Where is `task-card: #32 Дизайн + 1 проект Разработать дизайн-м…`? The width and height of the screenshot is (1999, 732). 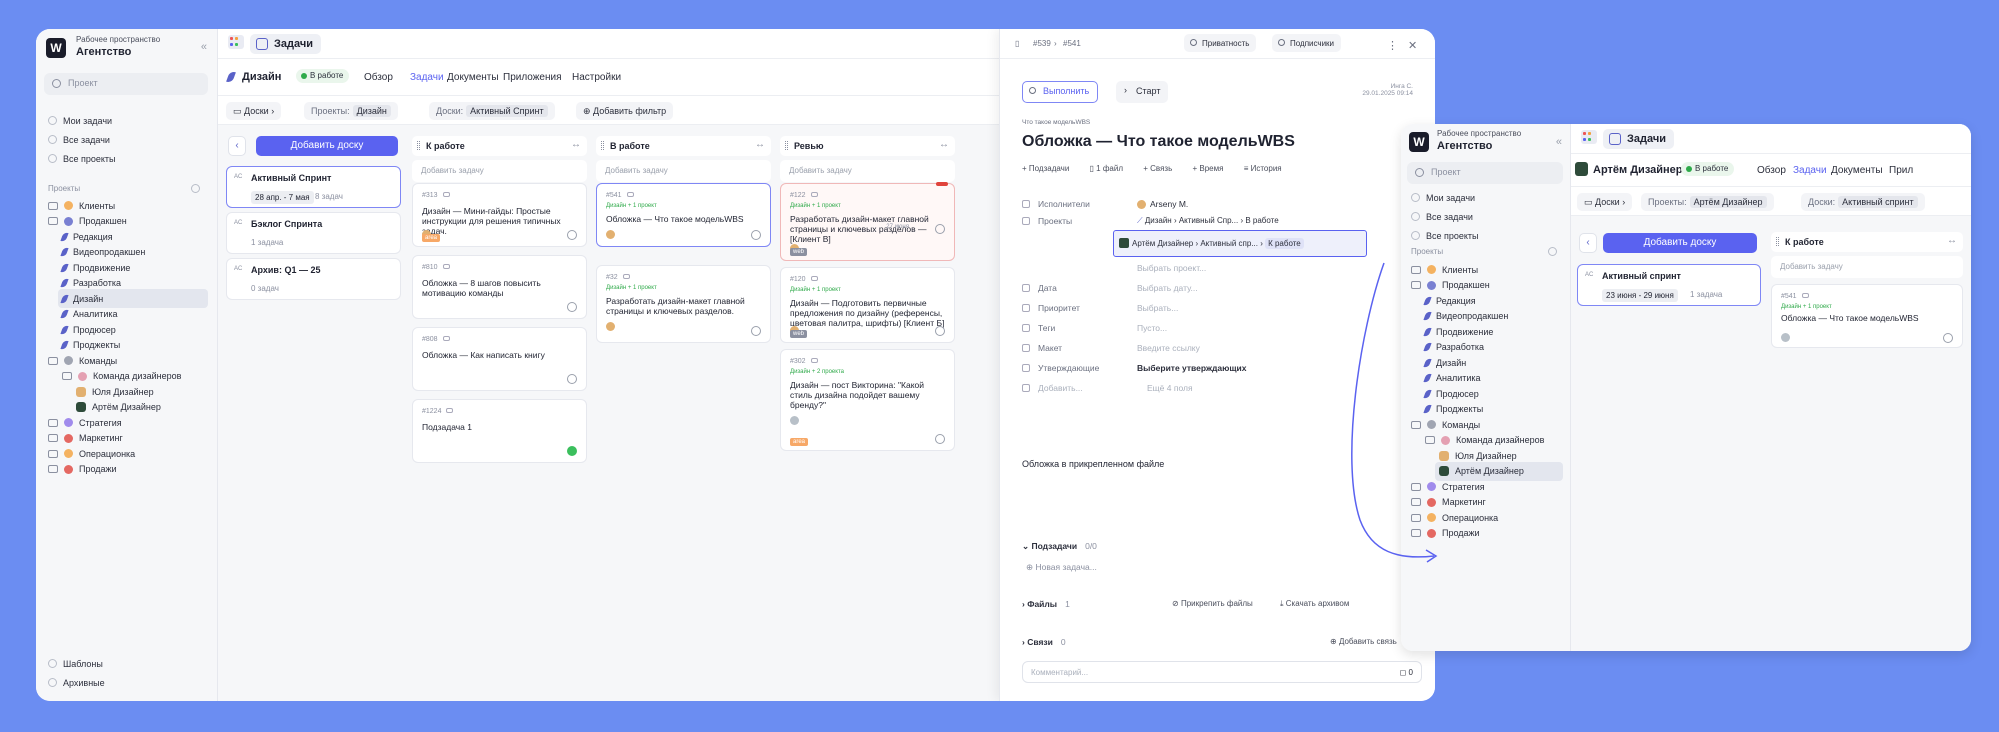
task-card: #32 Дизайн + 1 проект Разработать дизайн-м… is located at coordinates (683, 304).